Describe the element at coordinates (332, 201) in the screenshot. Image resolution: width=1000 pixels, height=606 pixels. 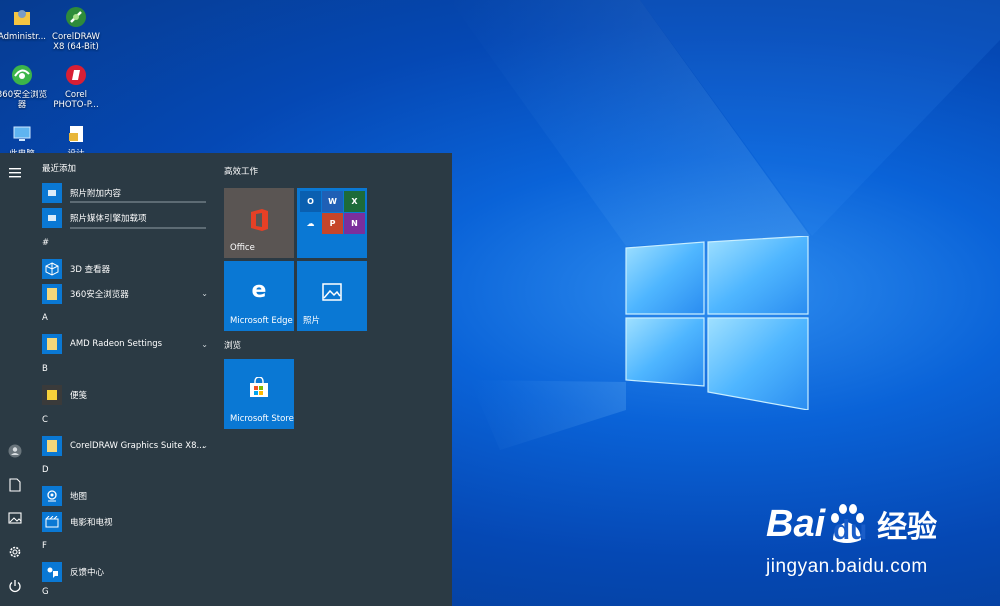
I see `word-icon: W` at that location.